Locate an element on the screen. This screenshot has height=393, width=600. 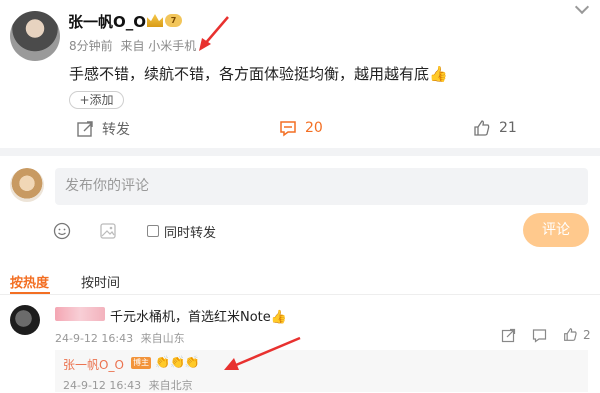
repost-icon is located at coordinates (85, 129).